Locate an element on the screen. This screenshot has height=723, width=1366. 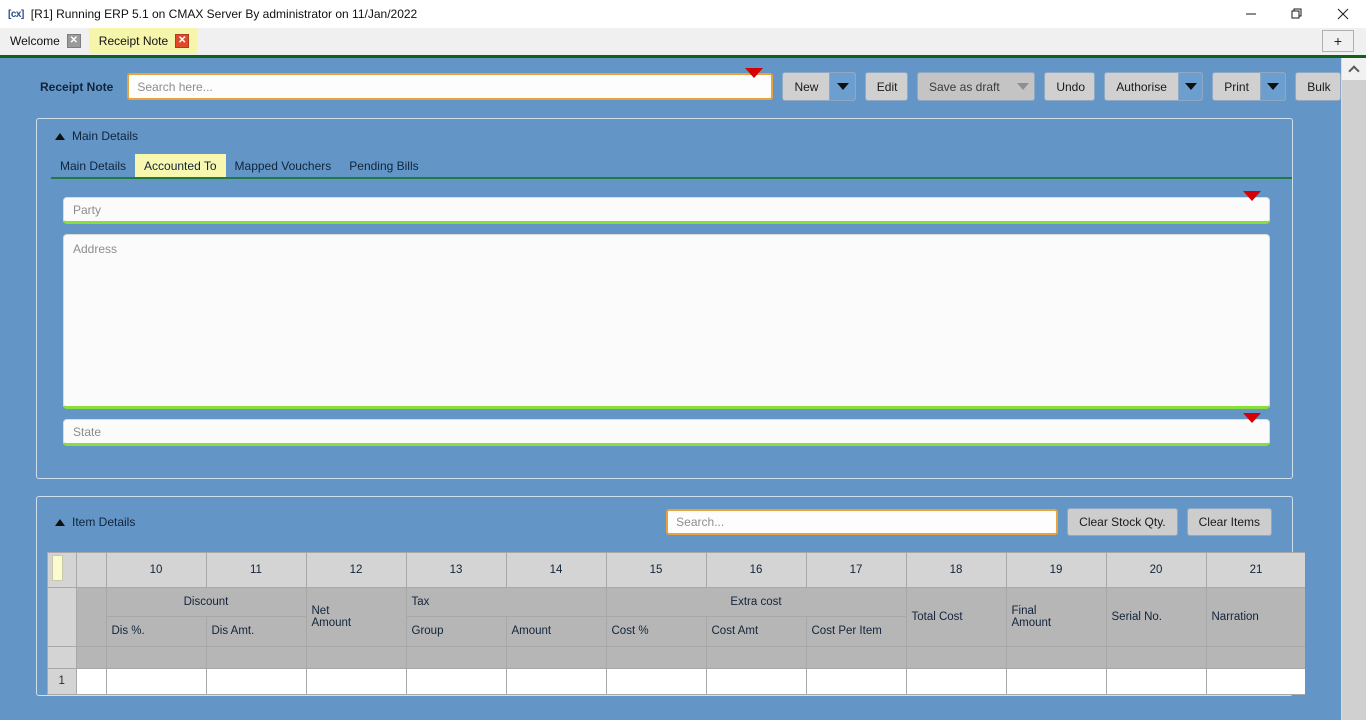
table-row: 1 is located at coordinates (676, 681).